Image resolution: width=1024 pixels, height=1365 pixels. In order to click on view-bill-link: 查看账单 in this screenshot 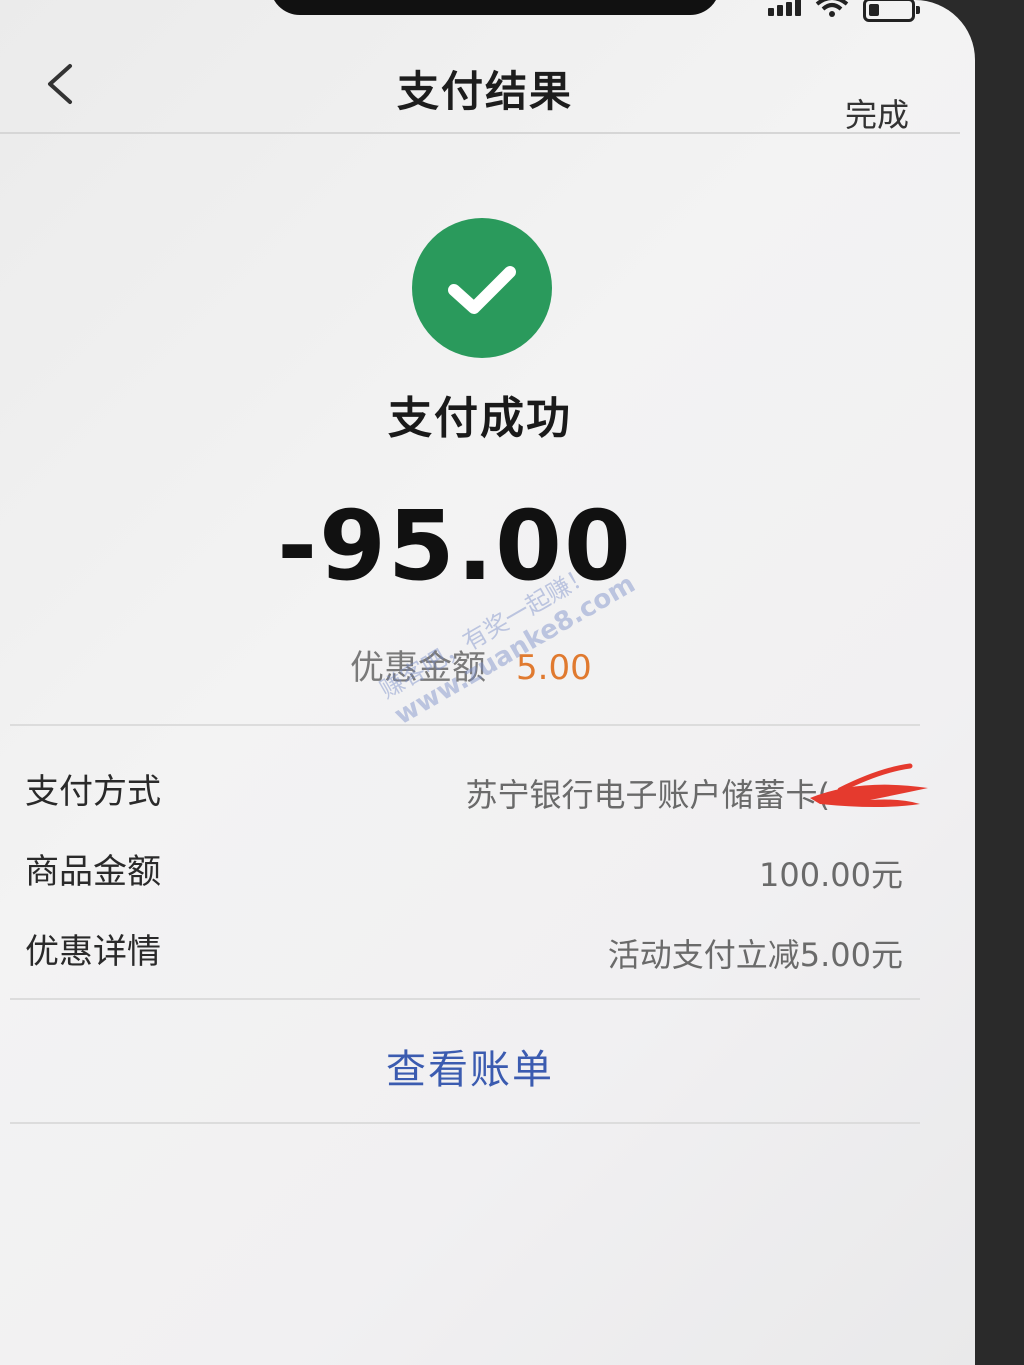, I will do `click(470, 1066)`.